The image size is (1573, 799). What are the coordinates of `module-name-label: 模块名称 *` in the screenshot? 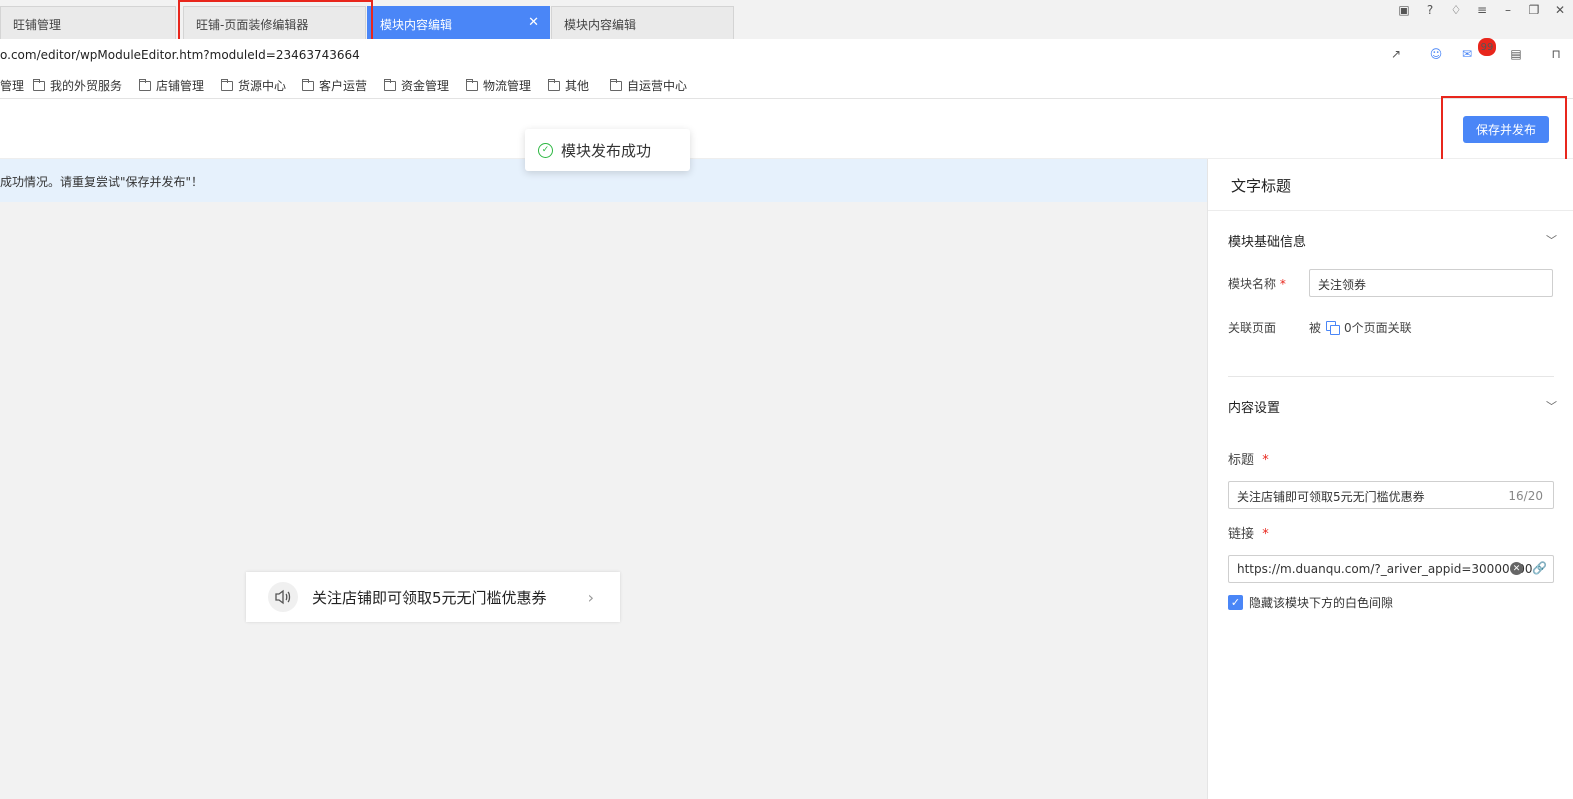 It's located at (1257, 283).